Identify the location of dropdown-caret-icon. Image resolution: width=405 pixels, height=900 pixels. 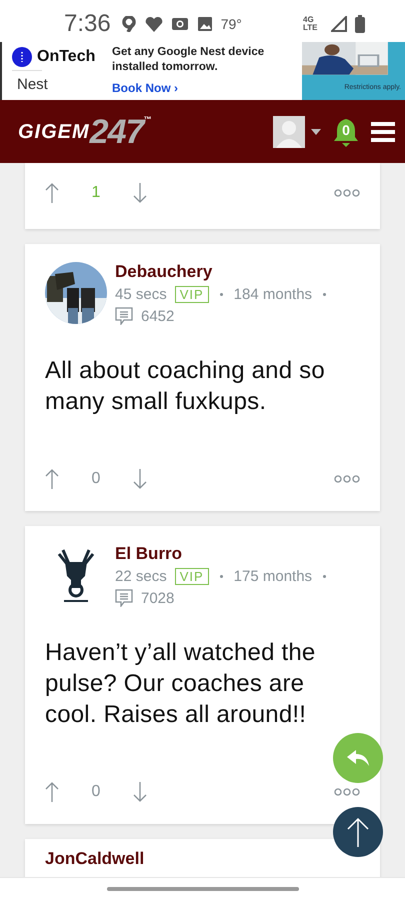
(316, 131).